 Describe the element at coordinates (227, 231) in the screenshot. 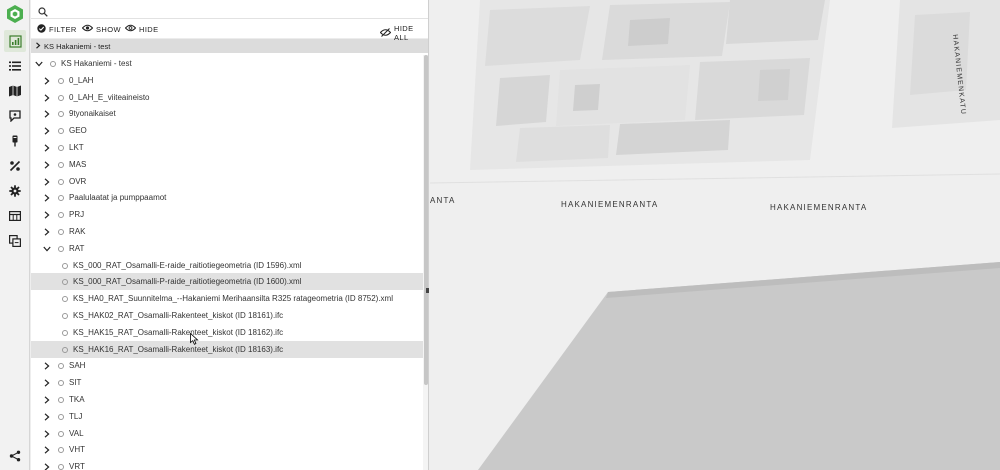

I see `tree-folder-item: RAK` at that location.